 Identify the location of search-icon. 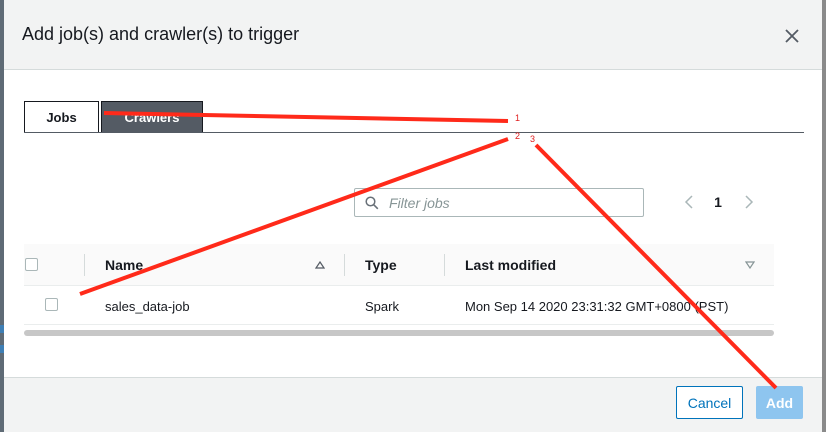
(372, 202).